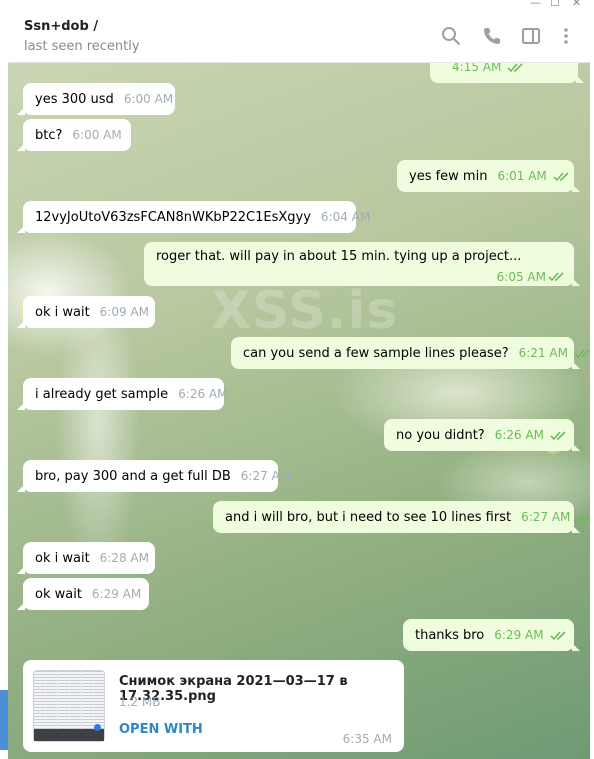 The height and width of the screenshot is (759, 594). What do you see at coordinates (173, 217) in the screenshot?
I see `message-text: 12vyJoUtoV63zsFCAN8nWKbP22C1EsXgyy` at bounding box center [173, 217].